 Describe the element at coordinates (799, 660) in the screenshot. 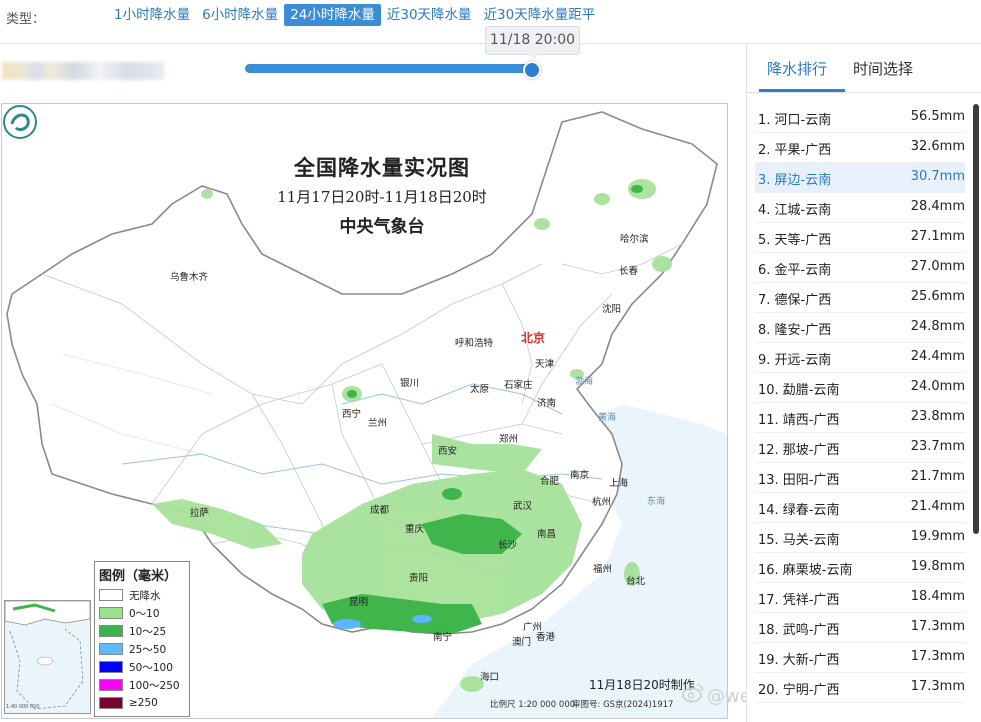

I see `station-name: 19. 大新-广西` at that location.